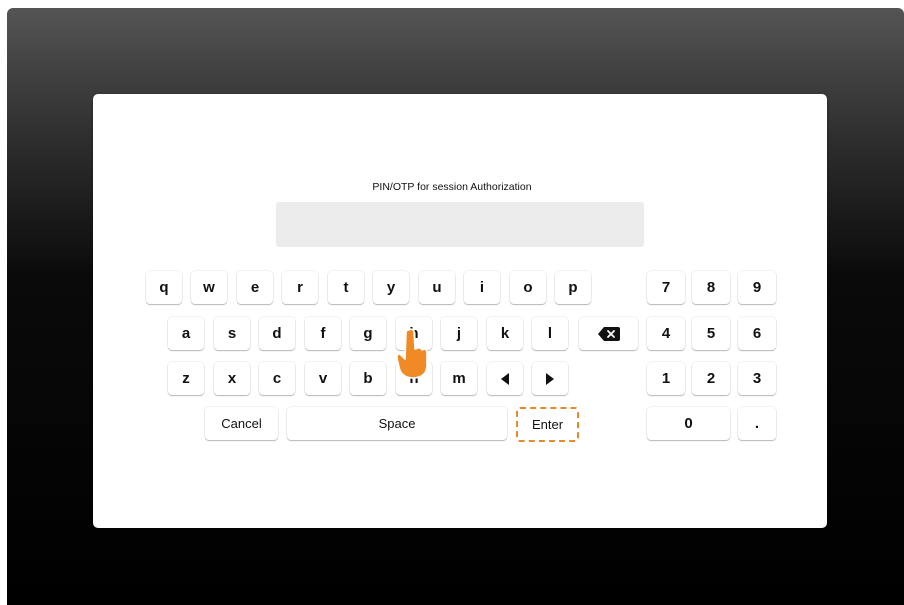 Image resolution: width=904 pixels, height=605 pixels. I want to click on key-l: l, so click(550, 333).